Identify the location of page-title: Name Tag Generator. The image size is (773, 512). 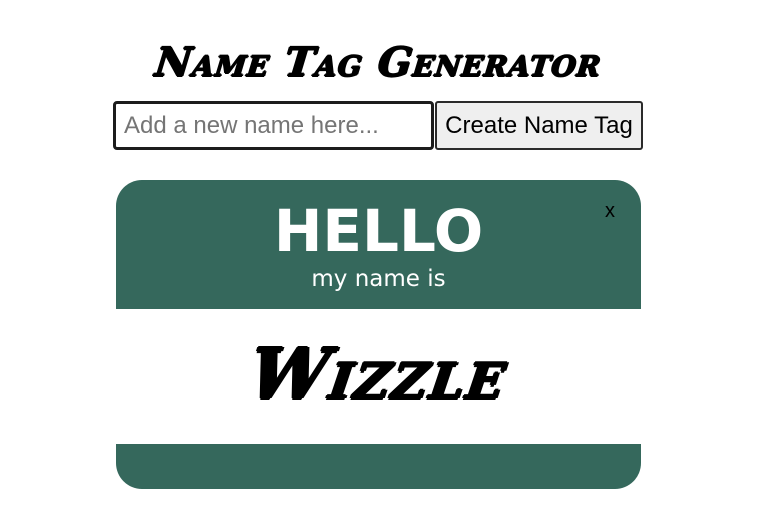
(378, 62).